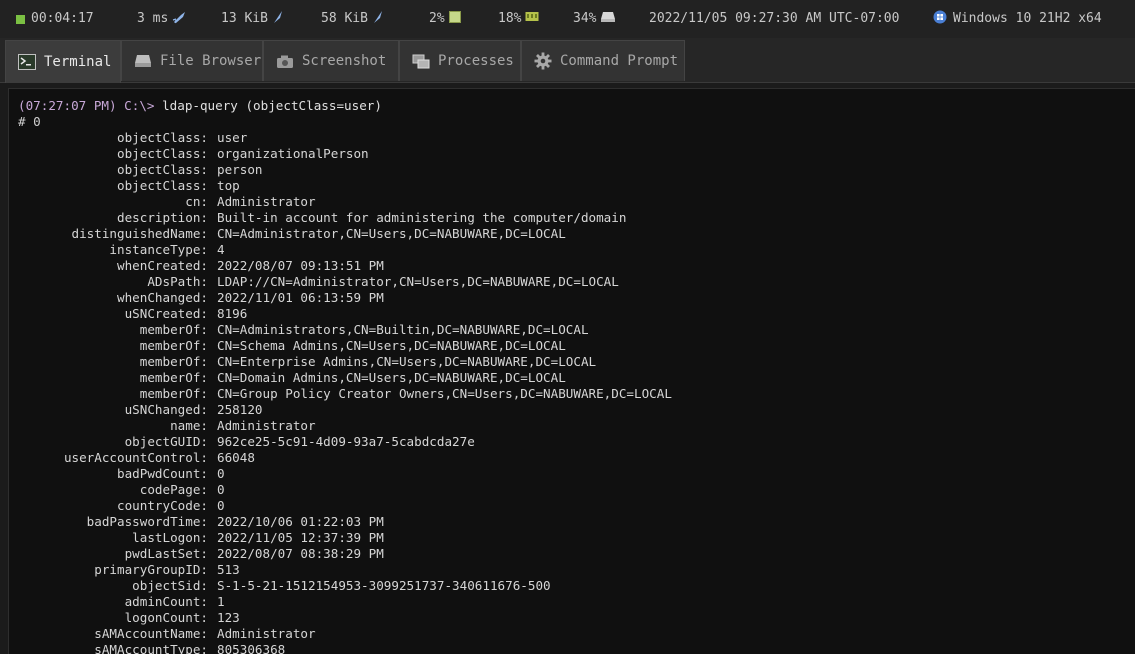 The image size is (1135, 654). Describe the element at coordinates (228, 569) in the screenshot. I see `attribute-value: 513` at that location.